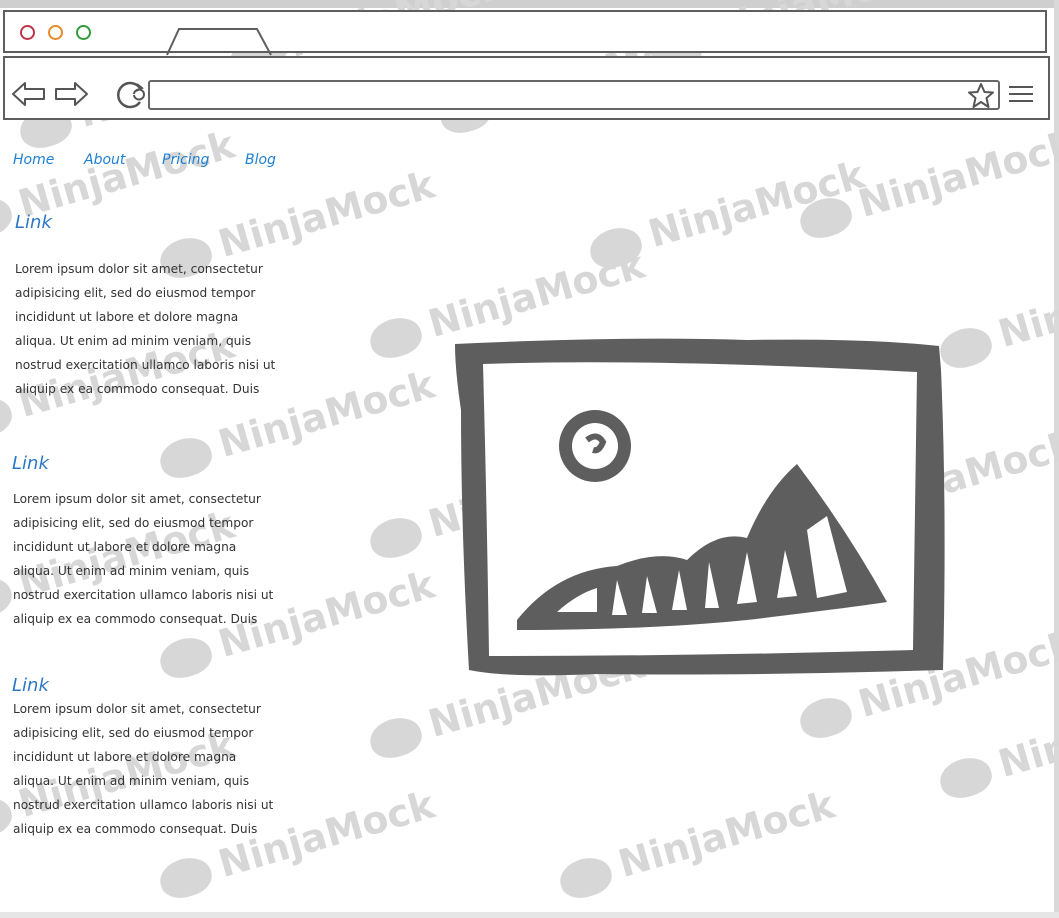  What do you see at coordinates (529, 4) in the screenshot?
I see `window-top-edge` at bounding box center [529, 4].